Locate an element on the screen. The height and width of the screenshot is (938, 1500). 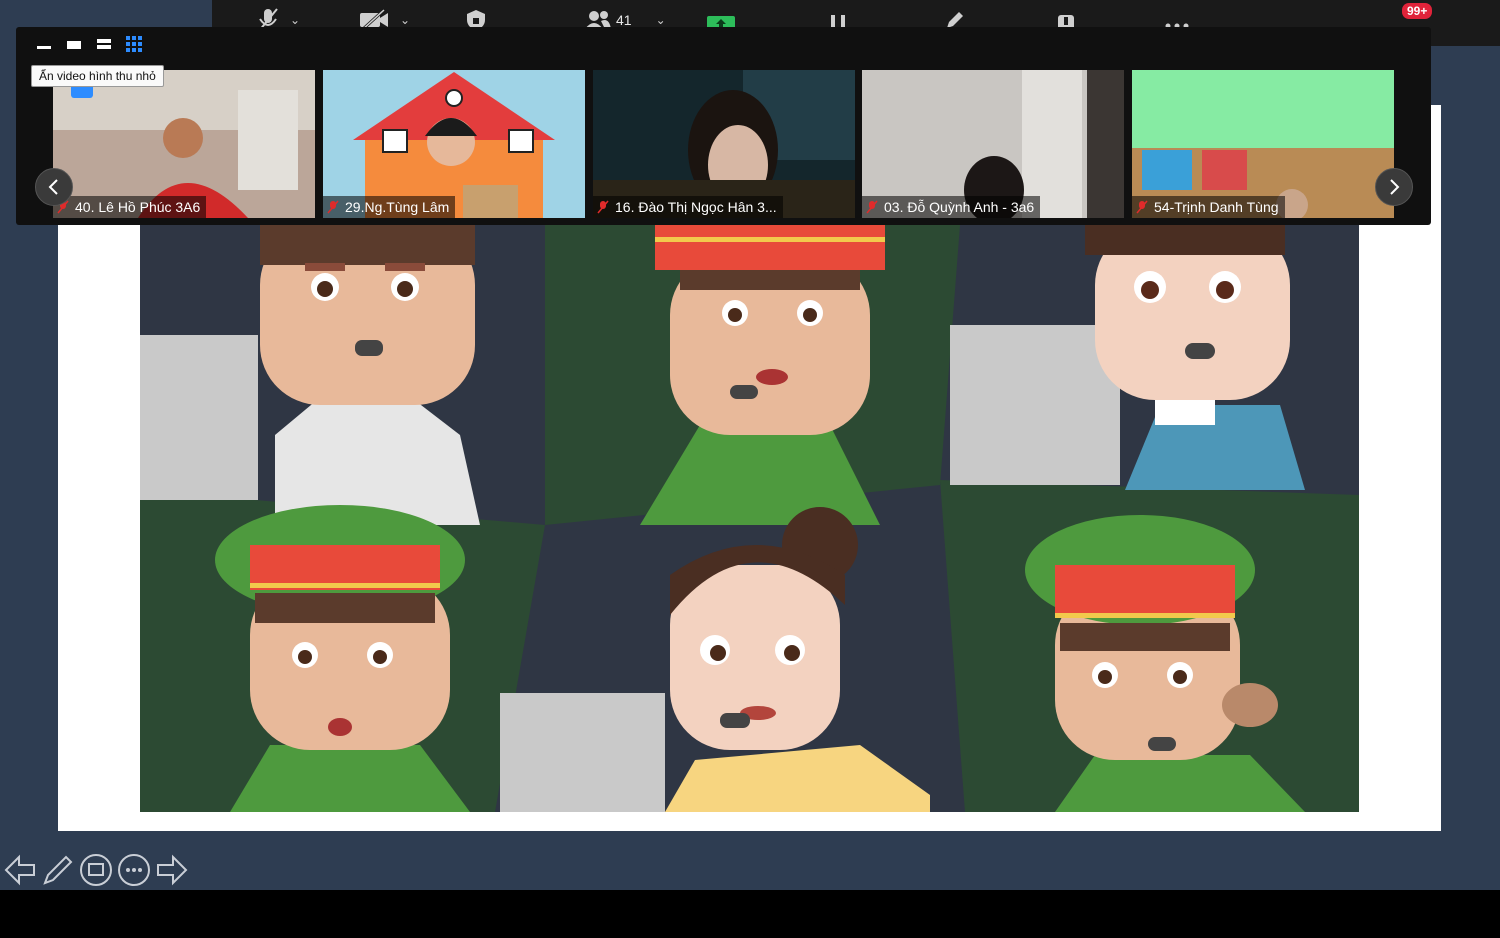
view-mode-switcher is located at coordinates (89, 44).